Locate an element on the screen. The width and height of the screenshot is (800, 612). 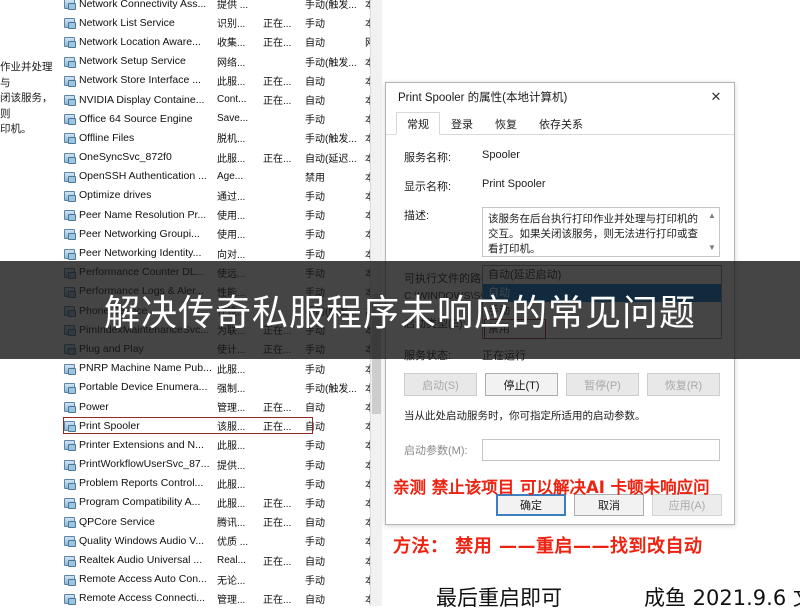
service-row: Peer Networking Groupi...使用...手动本地服务 is located at coordinates (221, 233).